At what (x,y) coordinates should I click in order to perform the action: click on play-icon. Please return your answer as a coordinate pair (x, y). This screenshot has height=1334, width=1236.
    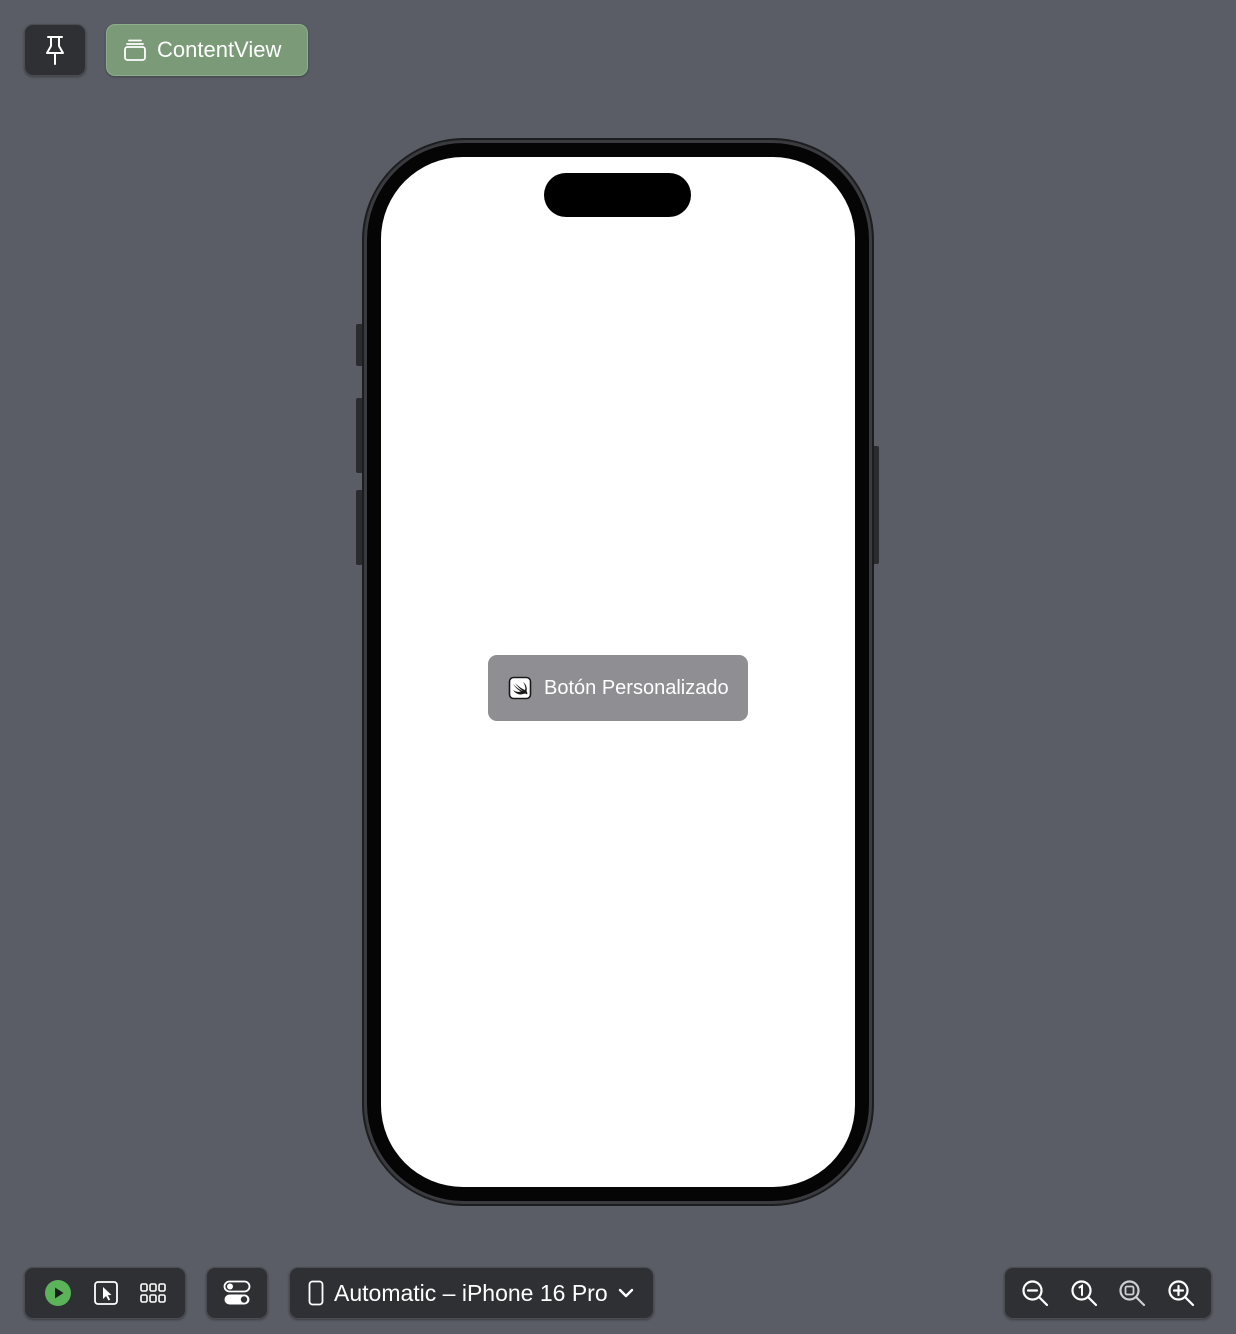
    Looking at the image, I should click on (58, 1293).